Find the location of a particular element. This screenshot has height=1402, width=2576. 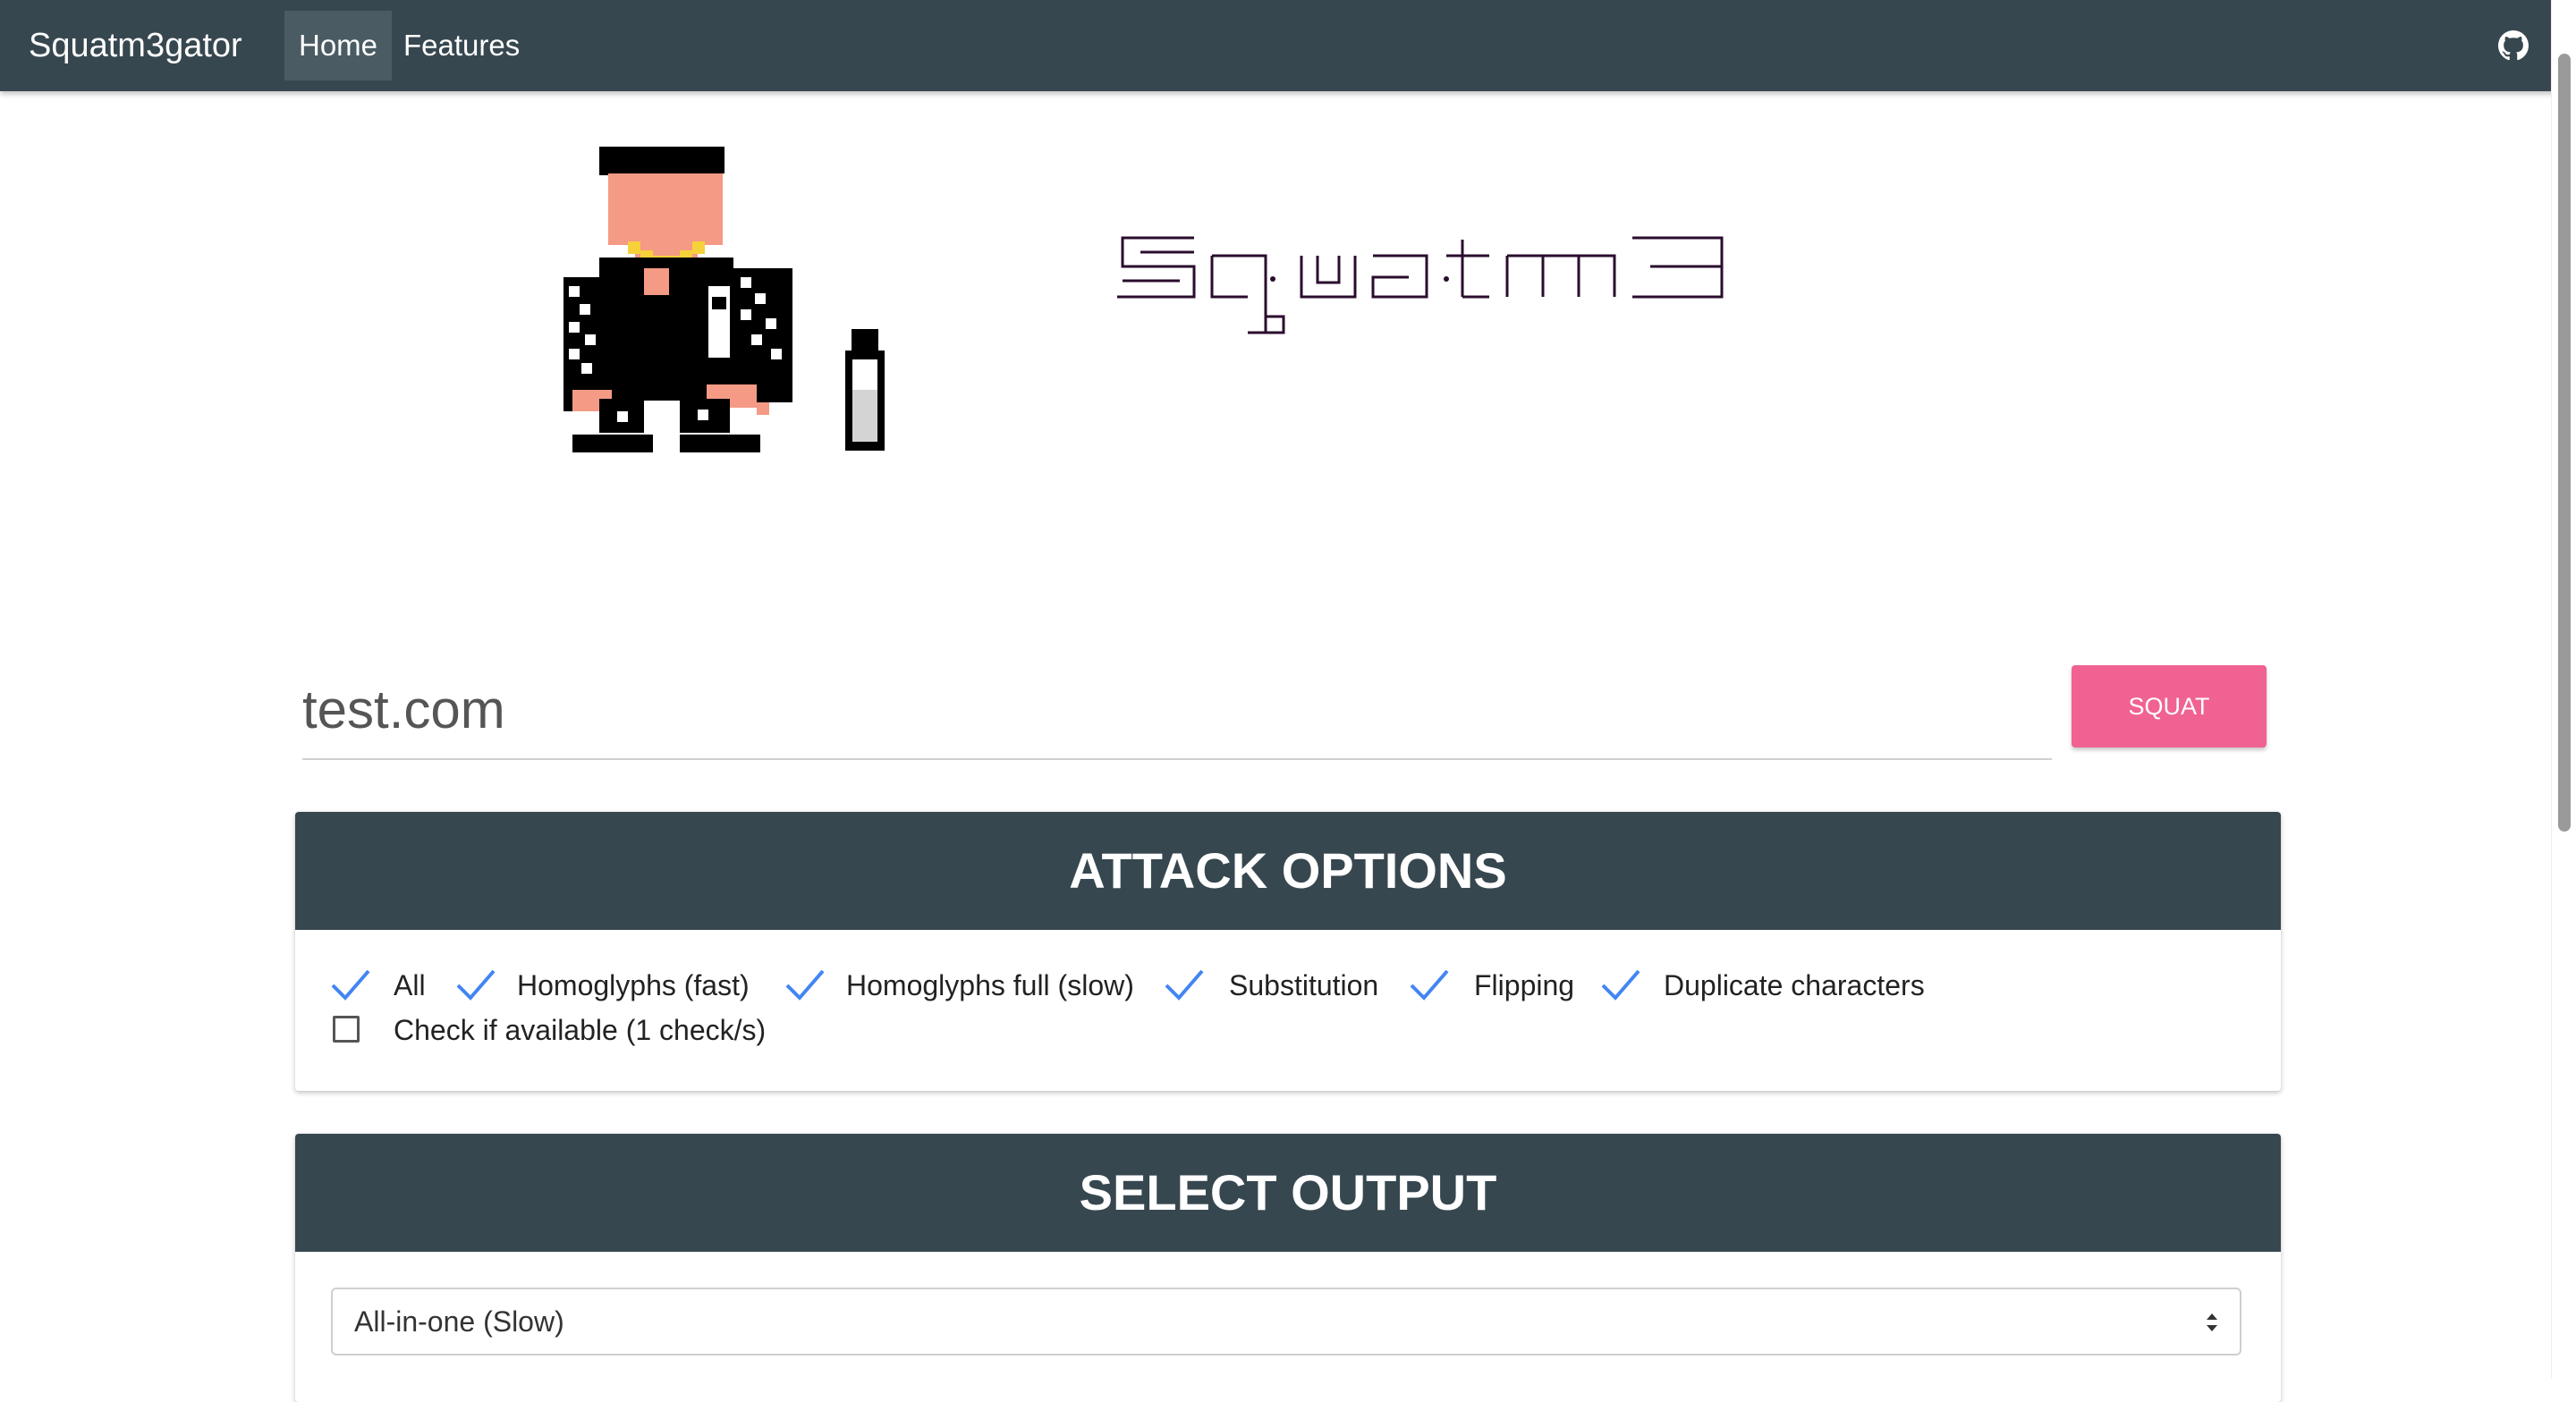

option-label: All is located at coordinates (410, 985).